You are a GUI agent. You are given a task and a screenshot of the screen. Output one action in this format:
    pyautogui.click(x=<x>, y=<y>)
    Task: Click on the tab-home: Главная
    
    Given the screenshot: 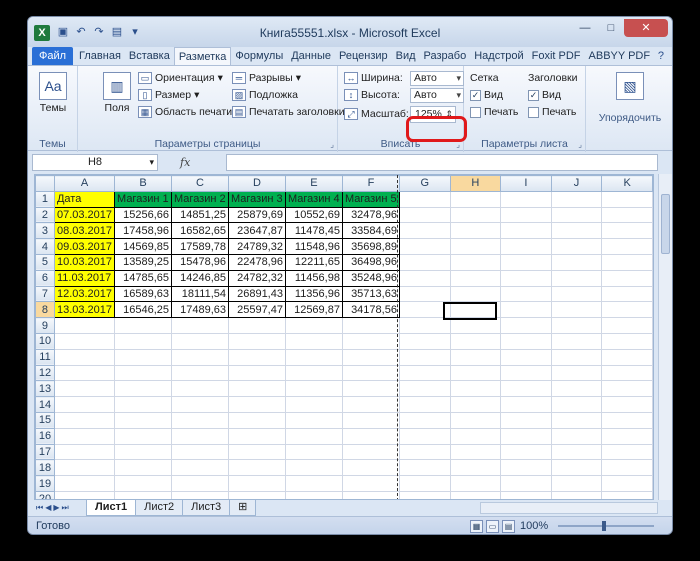 What is the action you would take?
    pyautogui.click(x=100, y=56)
    